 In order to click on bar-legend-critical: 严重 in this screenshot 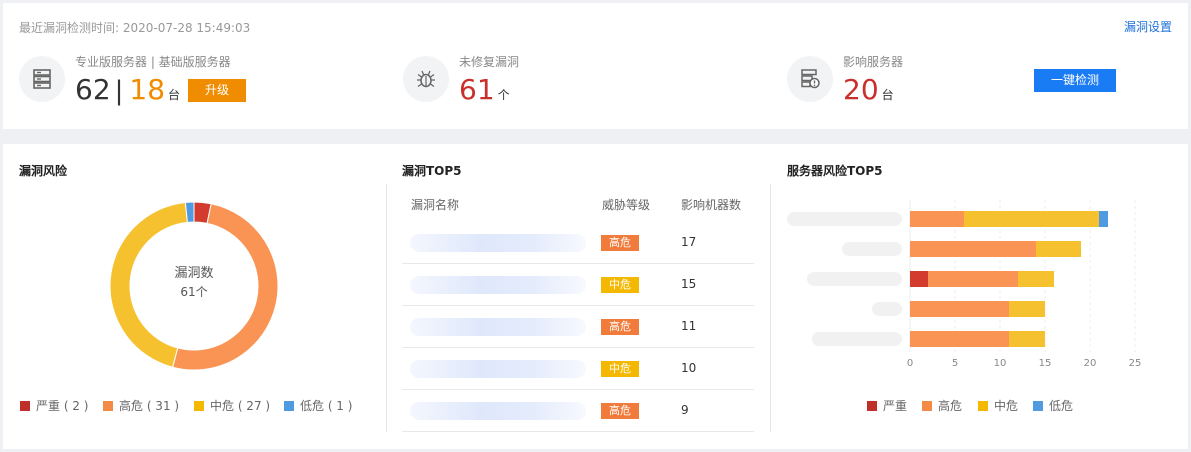, I will do `click(887, 405)`.